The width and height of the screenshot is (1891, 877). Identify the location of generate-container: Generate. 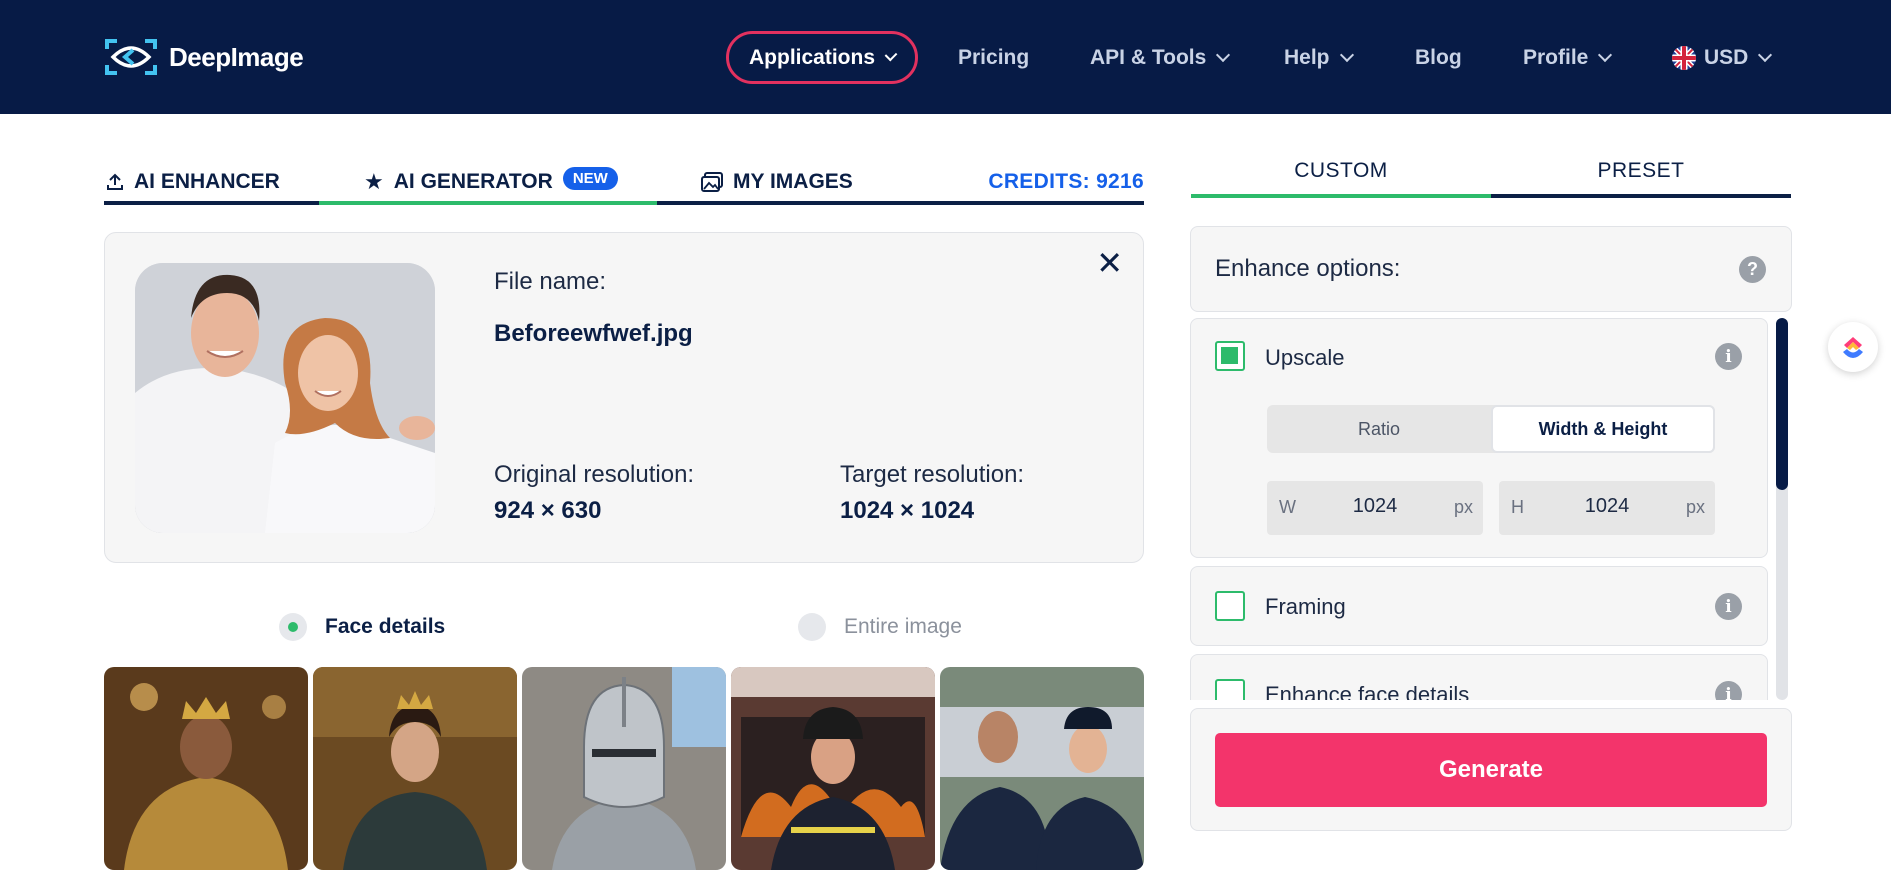
(1491, 769).